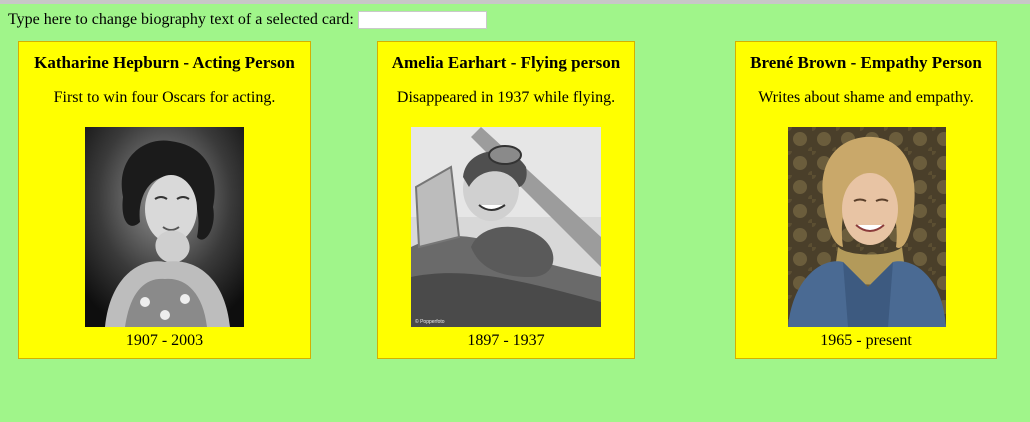 The height and width of the screenshot is (422, 1030). I want to click on biography-input, so click(422, 20).